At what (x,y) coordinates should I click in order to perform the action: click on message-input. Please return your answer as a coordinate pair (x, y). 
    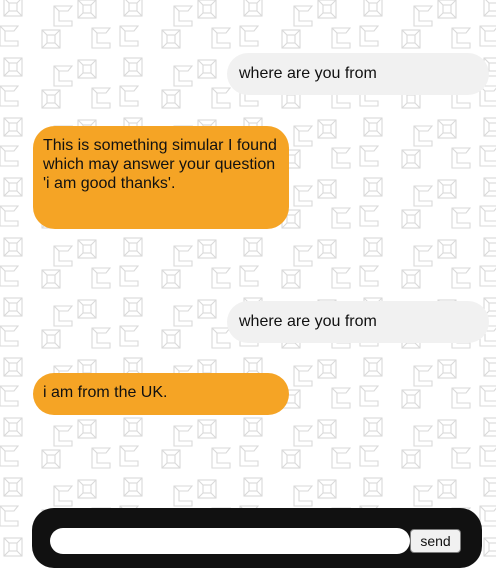
    Looking at the image, I should click on (230, 541).